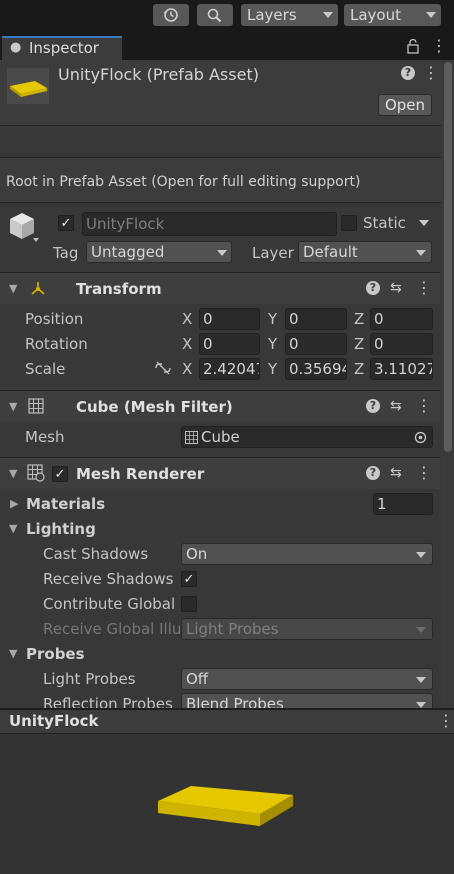 The width and height of the screenshot is (454, 874). What do you see at coordinates (229, 319) in the screenshot?
I see `position-x-field: 0` at bounding box center [229, 319].